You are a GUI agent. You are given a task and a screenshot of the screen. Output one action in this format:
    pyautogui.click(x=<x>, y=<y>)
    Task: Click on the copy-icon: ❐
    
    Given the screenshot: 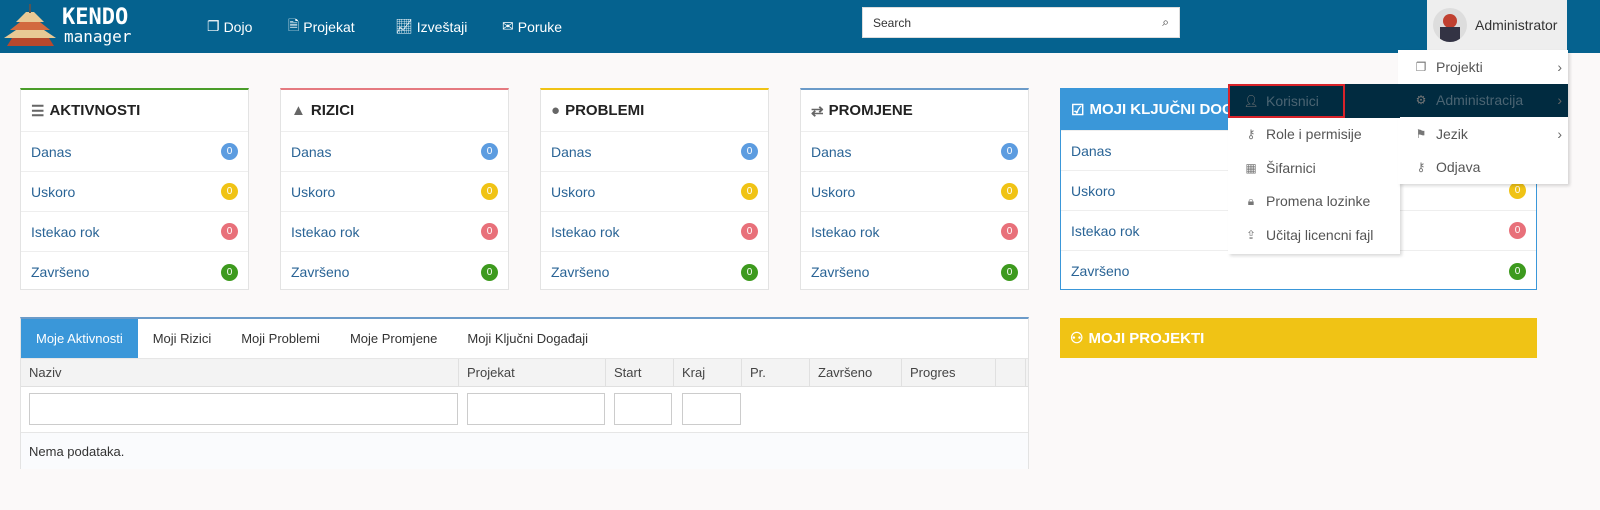 What is the action you would take?
    pyautogui.click(x=213, y=26)
    